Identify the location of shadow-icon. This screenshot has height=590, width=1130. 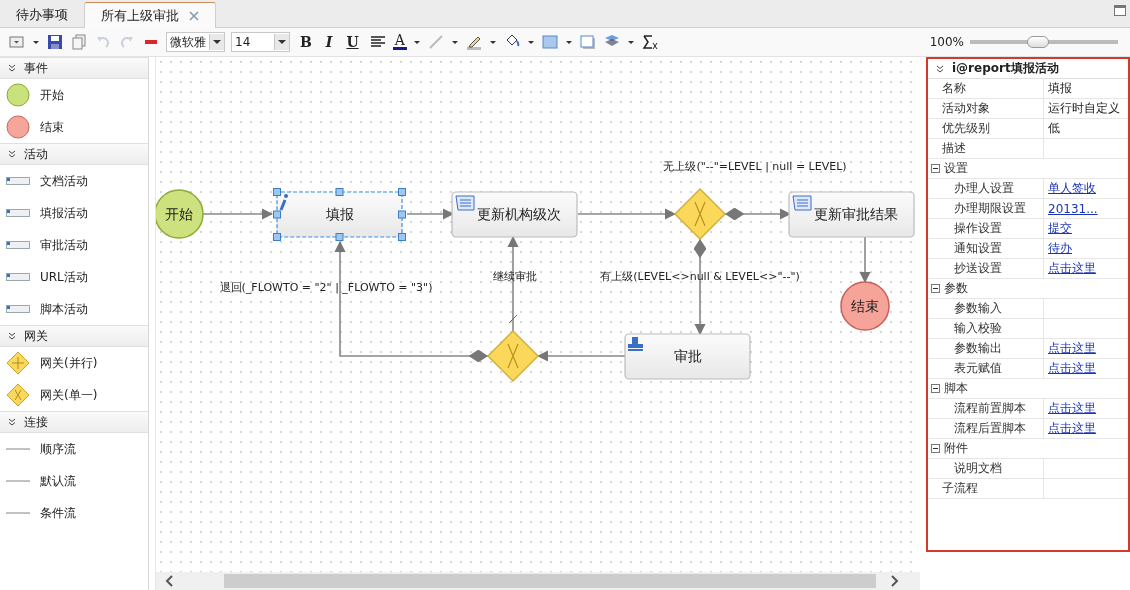
(587, 42).